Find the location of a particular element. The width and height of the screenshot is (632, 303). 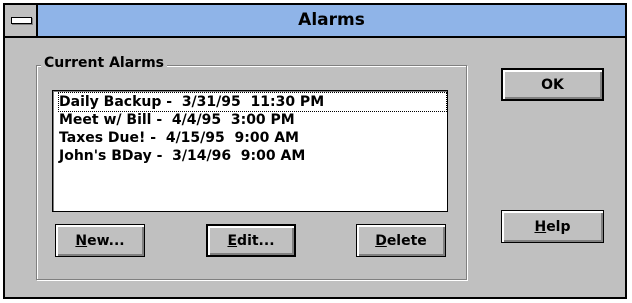

title-bar: Alarms is located at coordinates (315, 21).